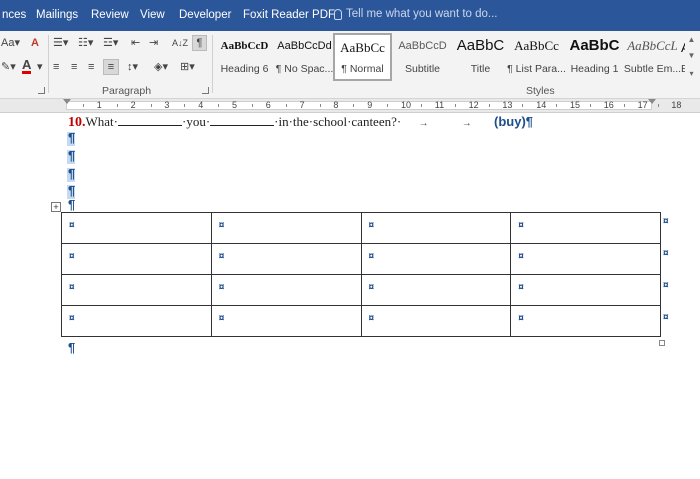  Describe the element at coordinates (10, 43) in the screenshot. I see `change-case-button: Aa▾` at that location.